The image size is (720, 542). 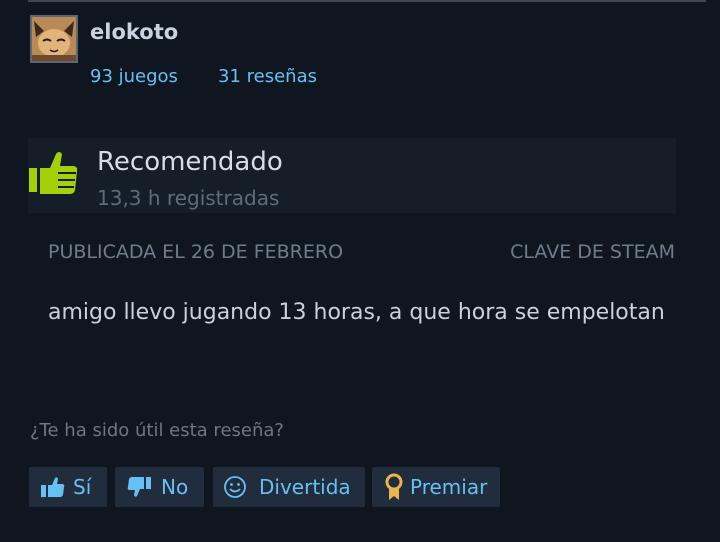 What do you see at coordinates (367, 1) in the screenshot?
I see `top-divider` at bounding box center [367, 1].